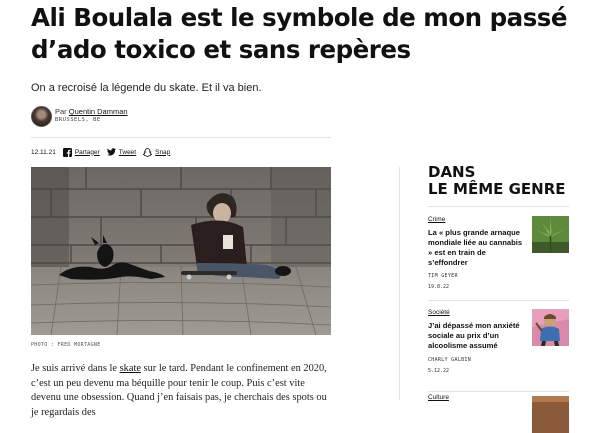 Image resolution: width=600 pixels, height=433 pixels. I want to click on snapchat-share-button: Snap, so click(157, 152).